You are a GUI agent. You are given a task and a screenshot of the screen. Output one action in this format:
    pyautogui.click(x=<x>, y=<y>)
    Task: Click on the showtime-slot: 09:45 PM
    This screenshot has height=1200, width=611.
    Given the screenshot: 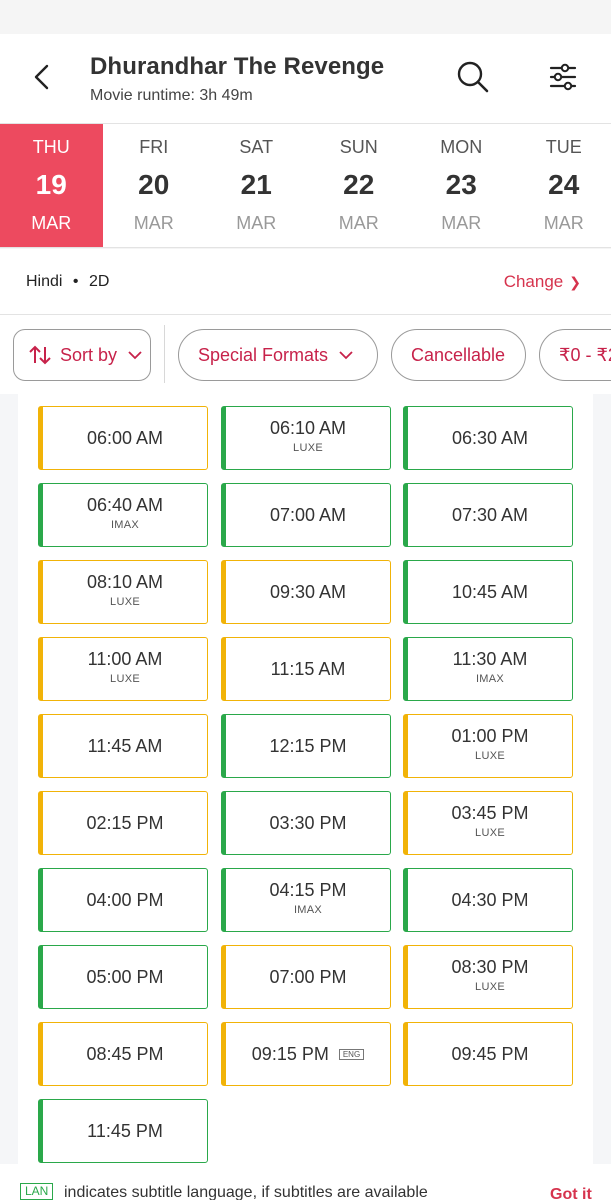 What is the action you would take?
    pyautogui.click(x=488, y=1054)
    